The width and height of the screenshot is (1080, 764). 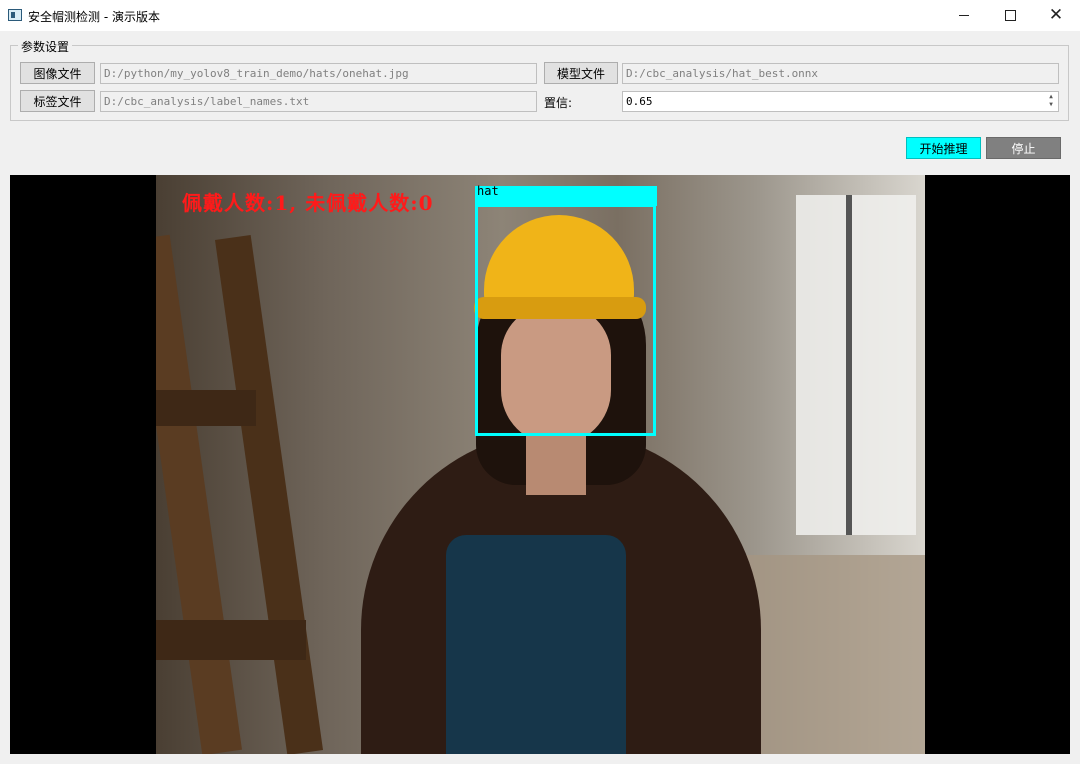 What do you see at coordinates (57, 73) in the screenshot?
I see `image-file-button: 图像文件` at bounding box center [57, 73].